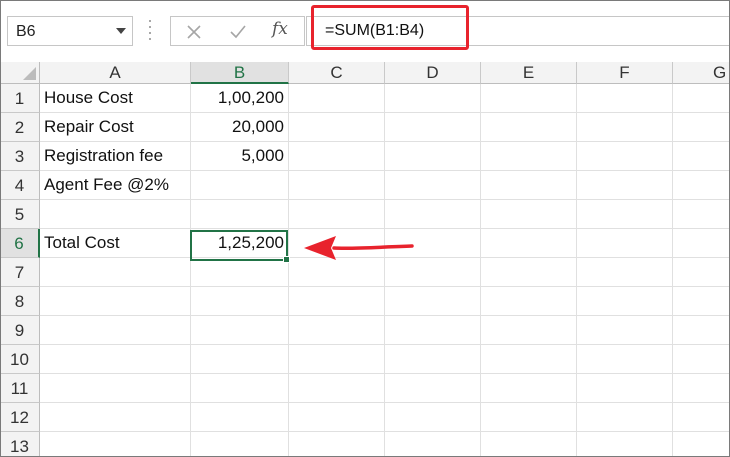  I want to click on cell-f1, so click(625, 98).